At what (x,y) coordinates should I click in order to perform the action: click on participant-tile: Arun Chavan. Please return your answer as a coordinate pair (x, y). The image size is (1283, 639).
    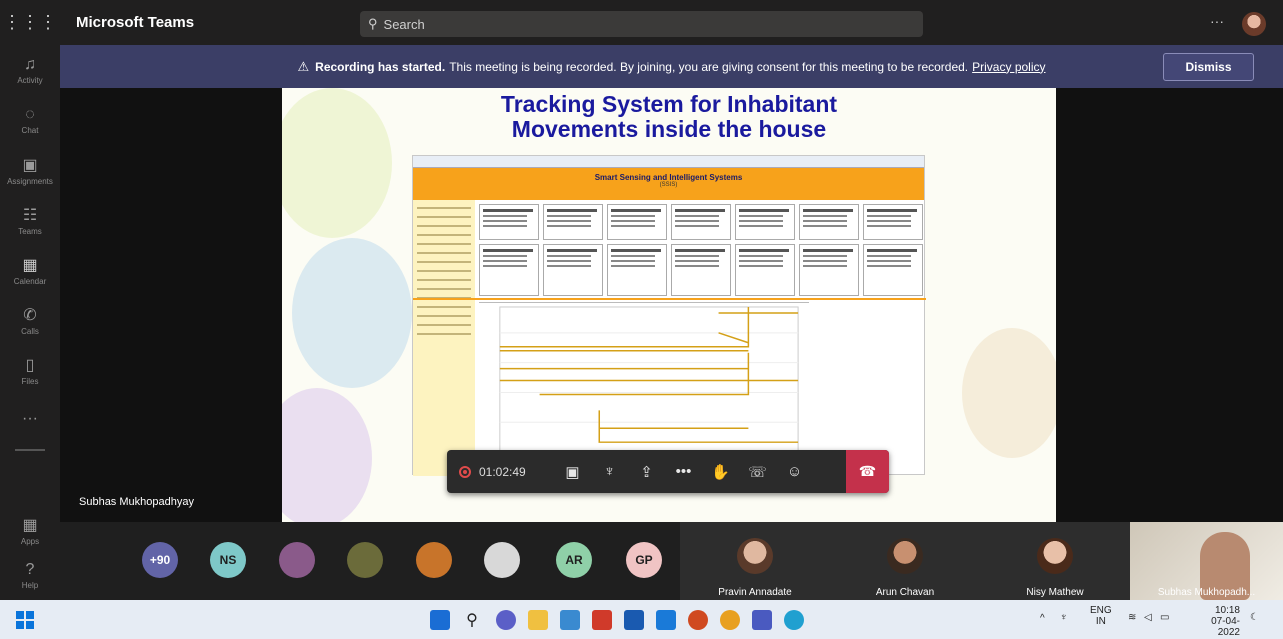
    Looking at the image, I should click on (905, 561).